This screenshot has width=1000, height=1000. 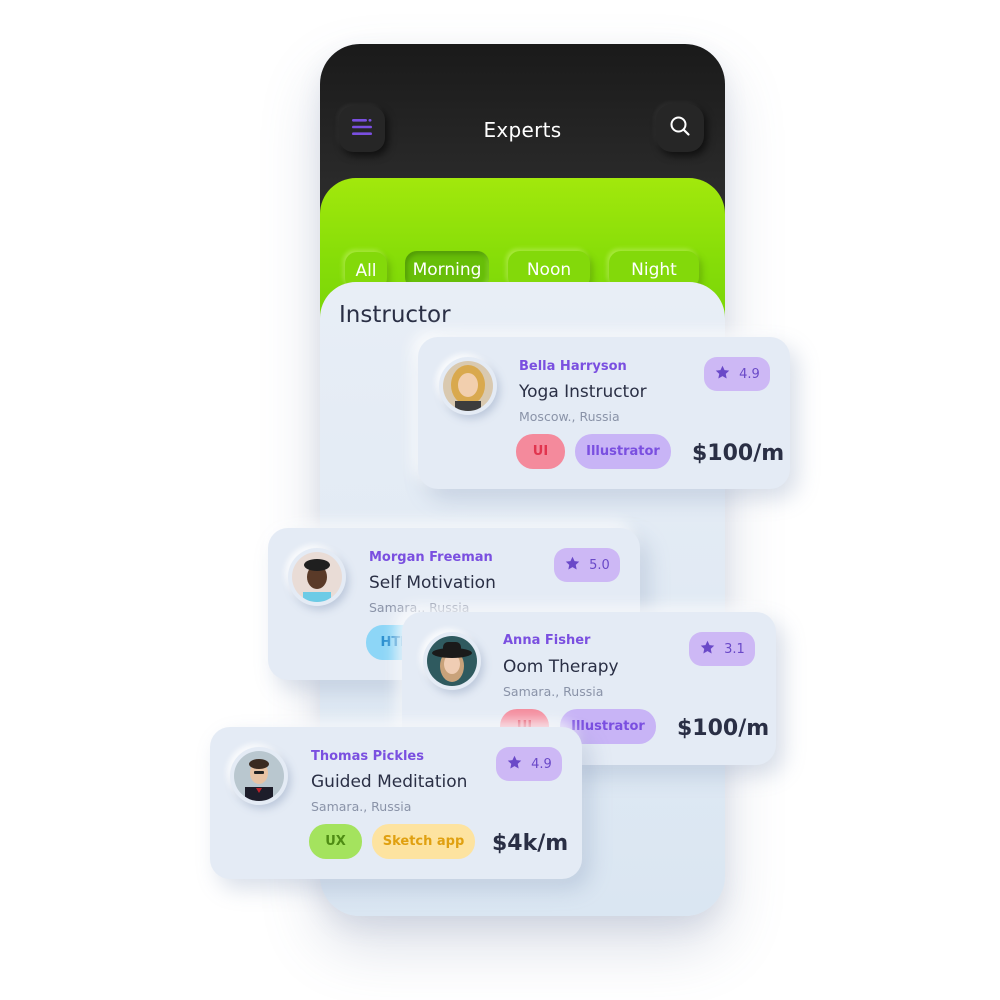 I want to click on skill-tag-ui: UI, so click(x=540, y=451).